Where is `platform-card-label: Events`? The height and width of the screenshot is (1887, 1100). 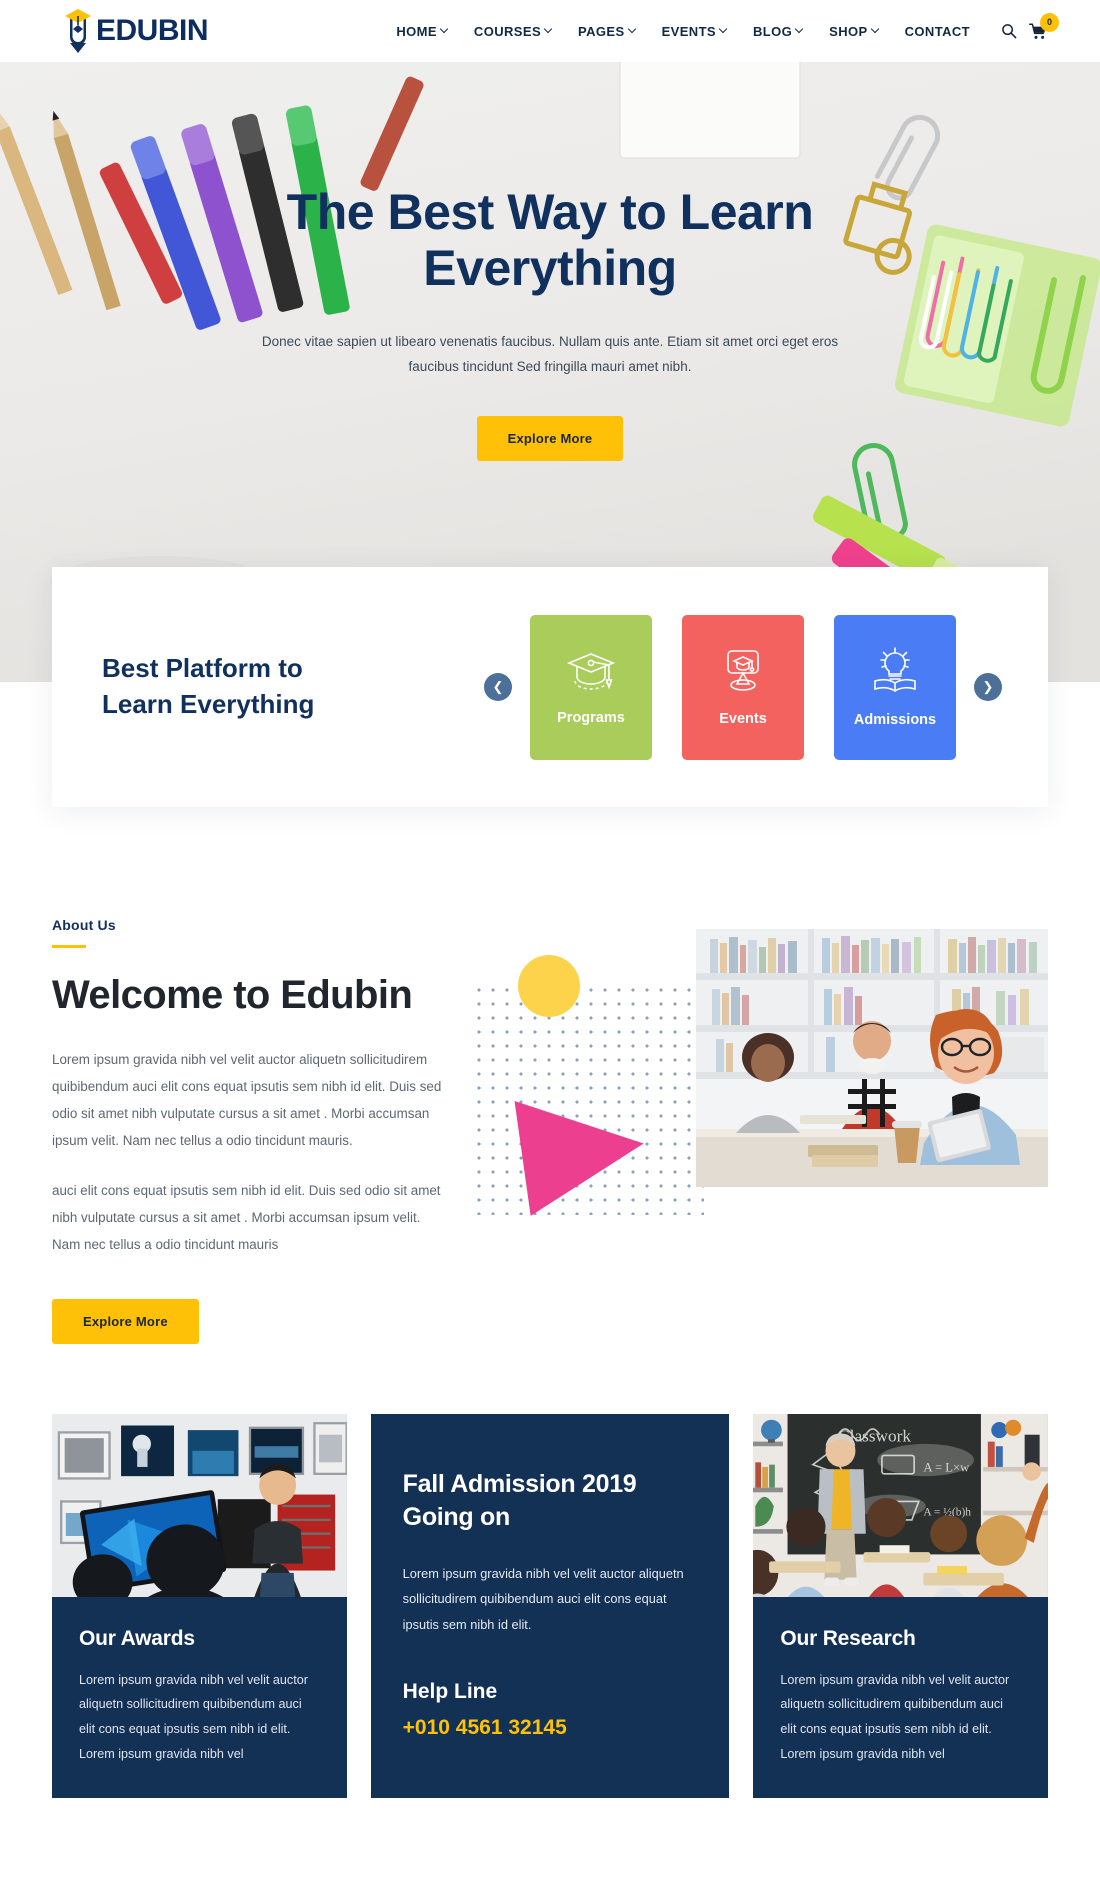
platform-card-label: Events is located at coordinates (743, 718).